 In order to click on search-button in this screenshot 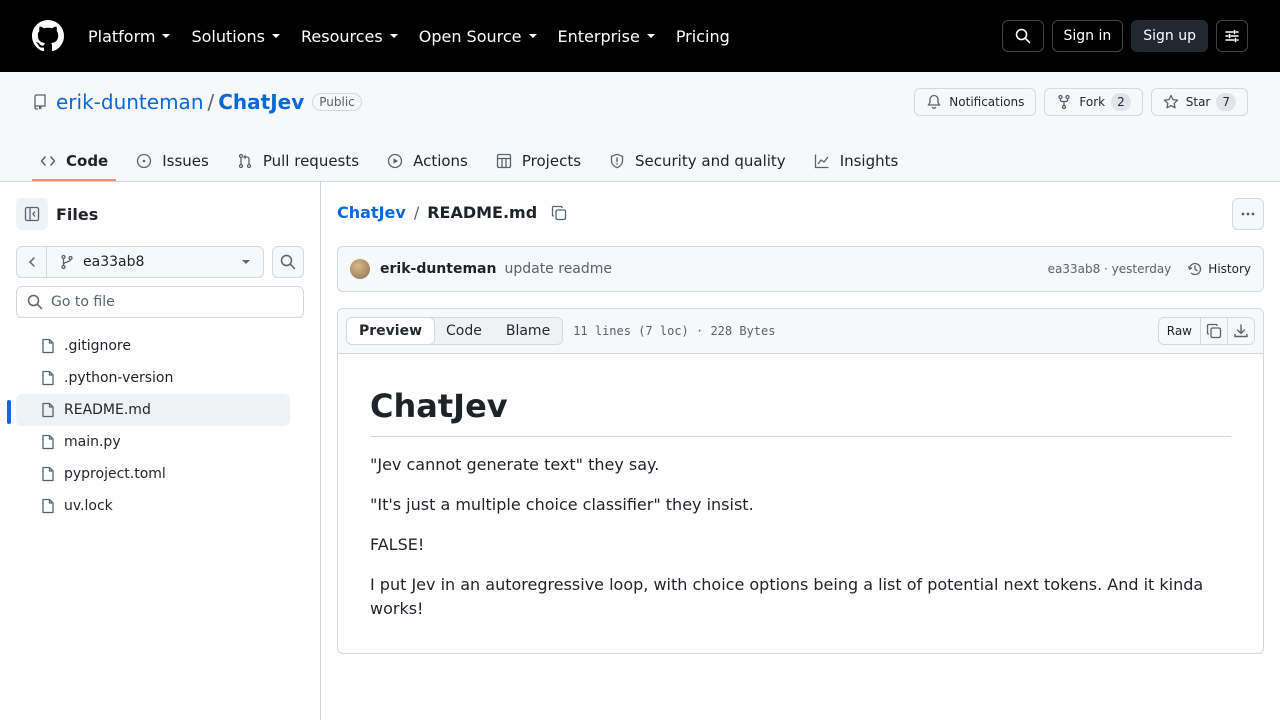, I will do `click(1022, 36)`.